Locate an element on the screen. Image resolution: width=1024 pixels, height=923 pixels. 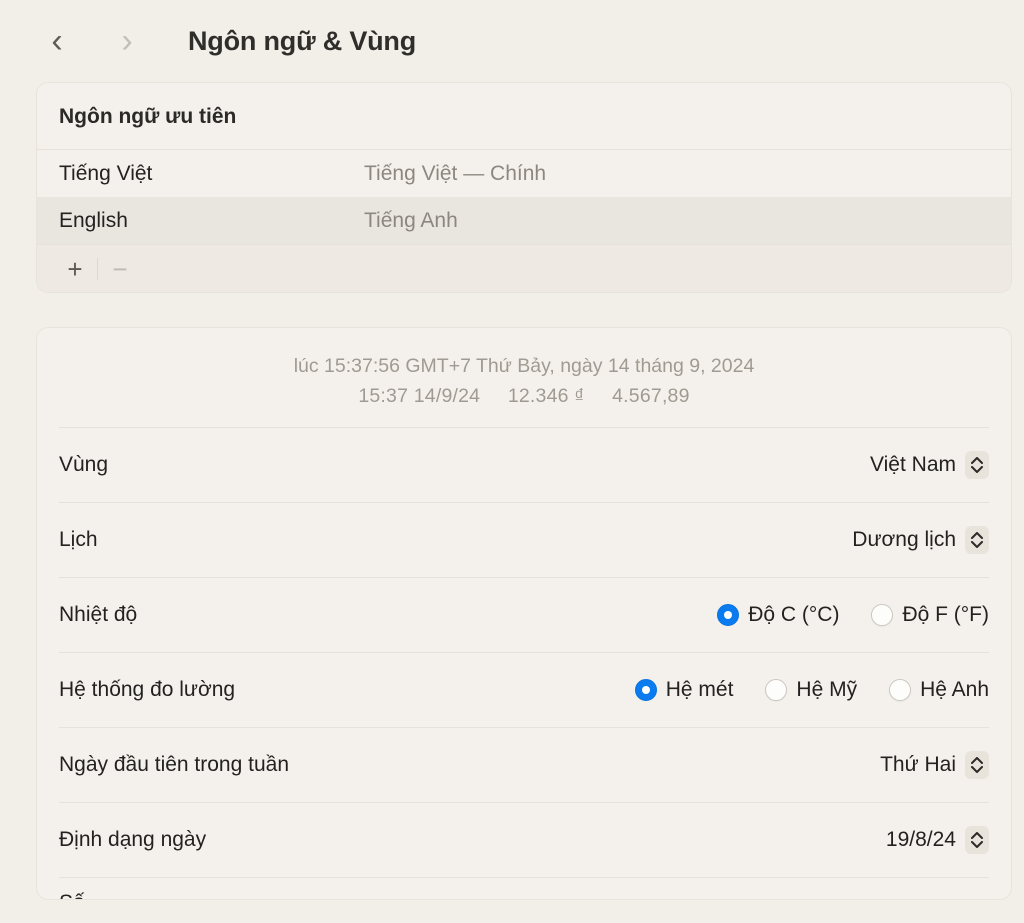
preview-formats-line: 15:37 14/9/24 12.346 ₫ 4.567,89 is located at coordinates (524, 397).